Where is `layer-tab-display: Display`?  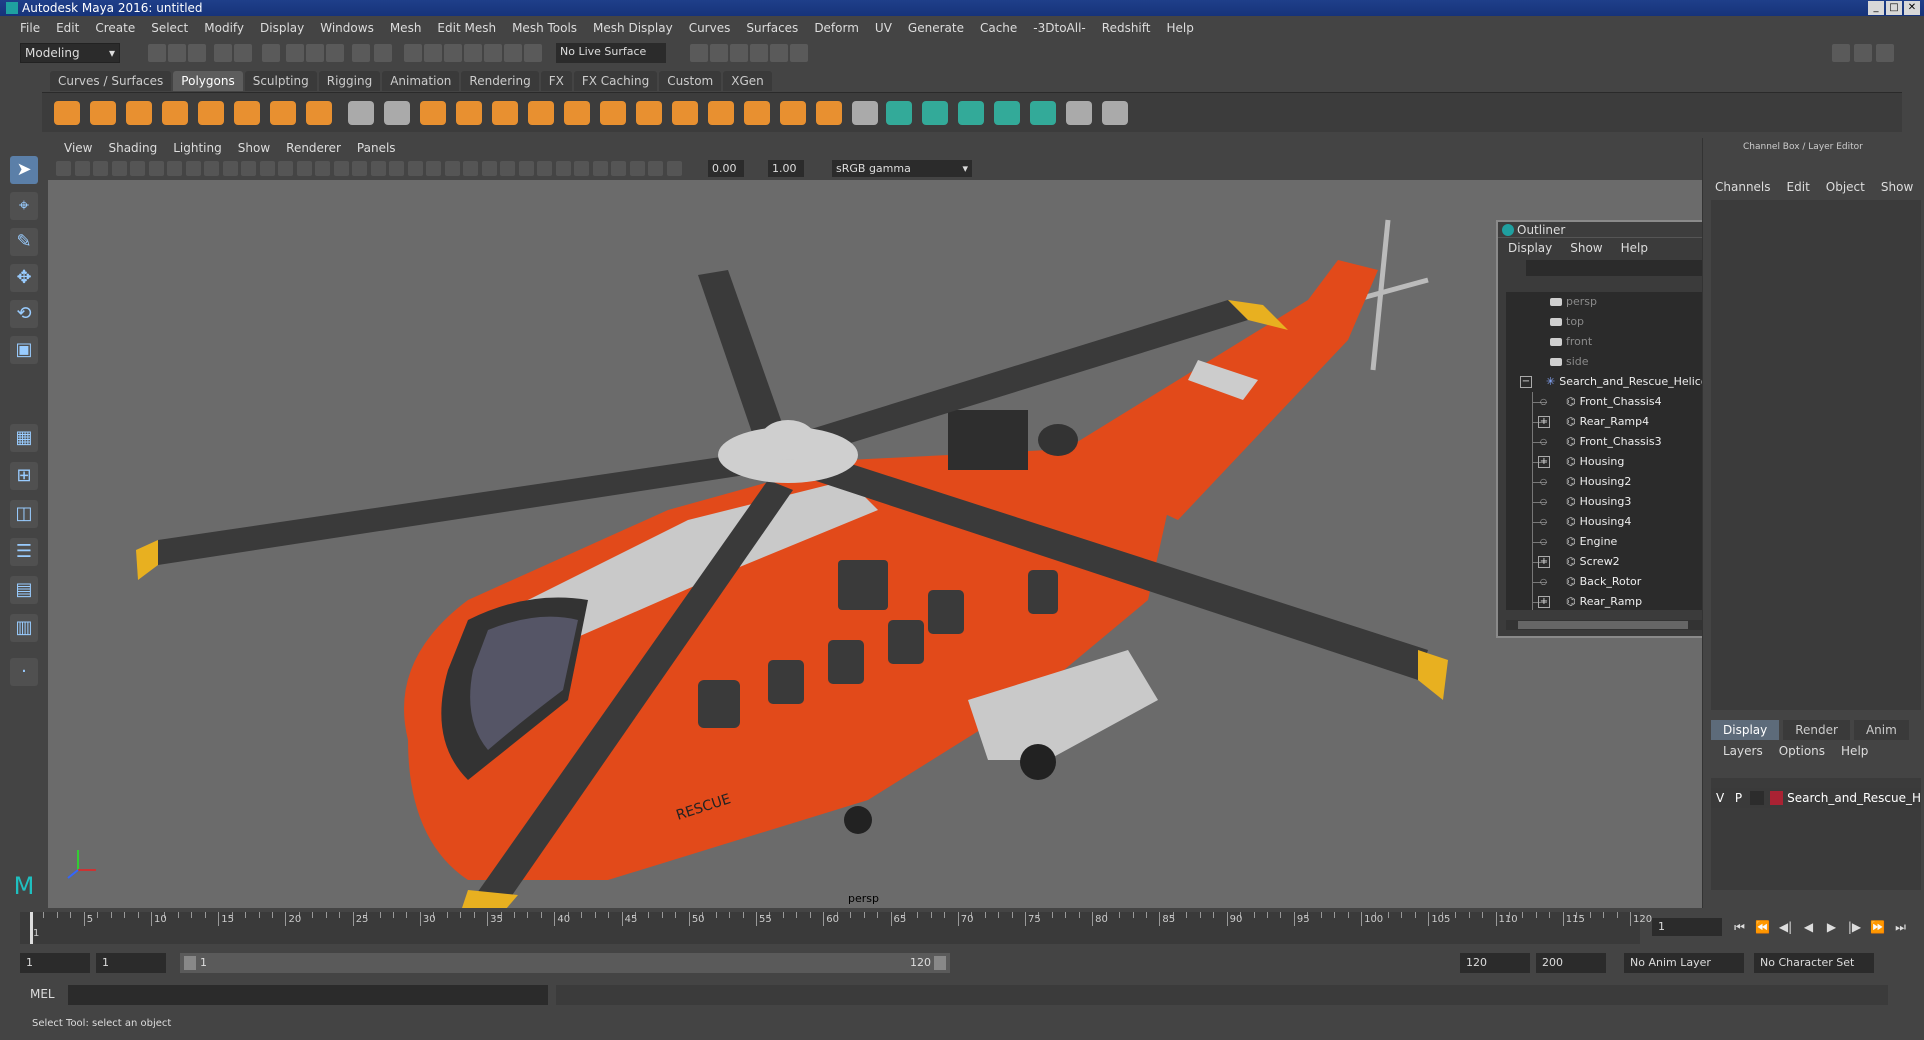
layer-tab-display: Display is located at coordinates (1745, 730).